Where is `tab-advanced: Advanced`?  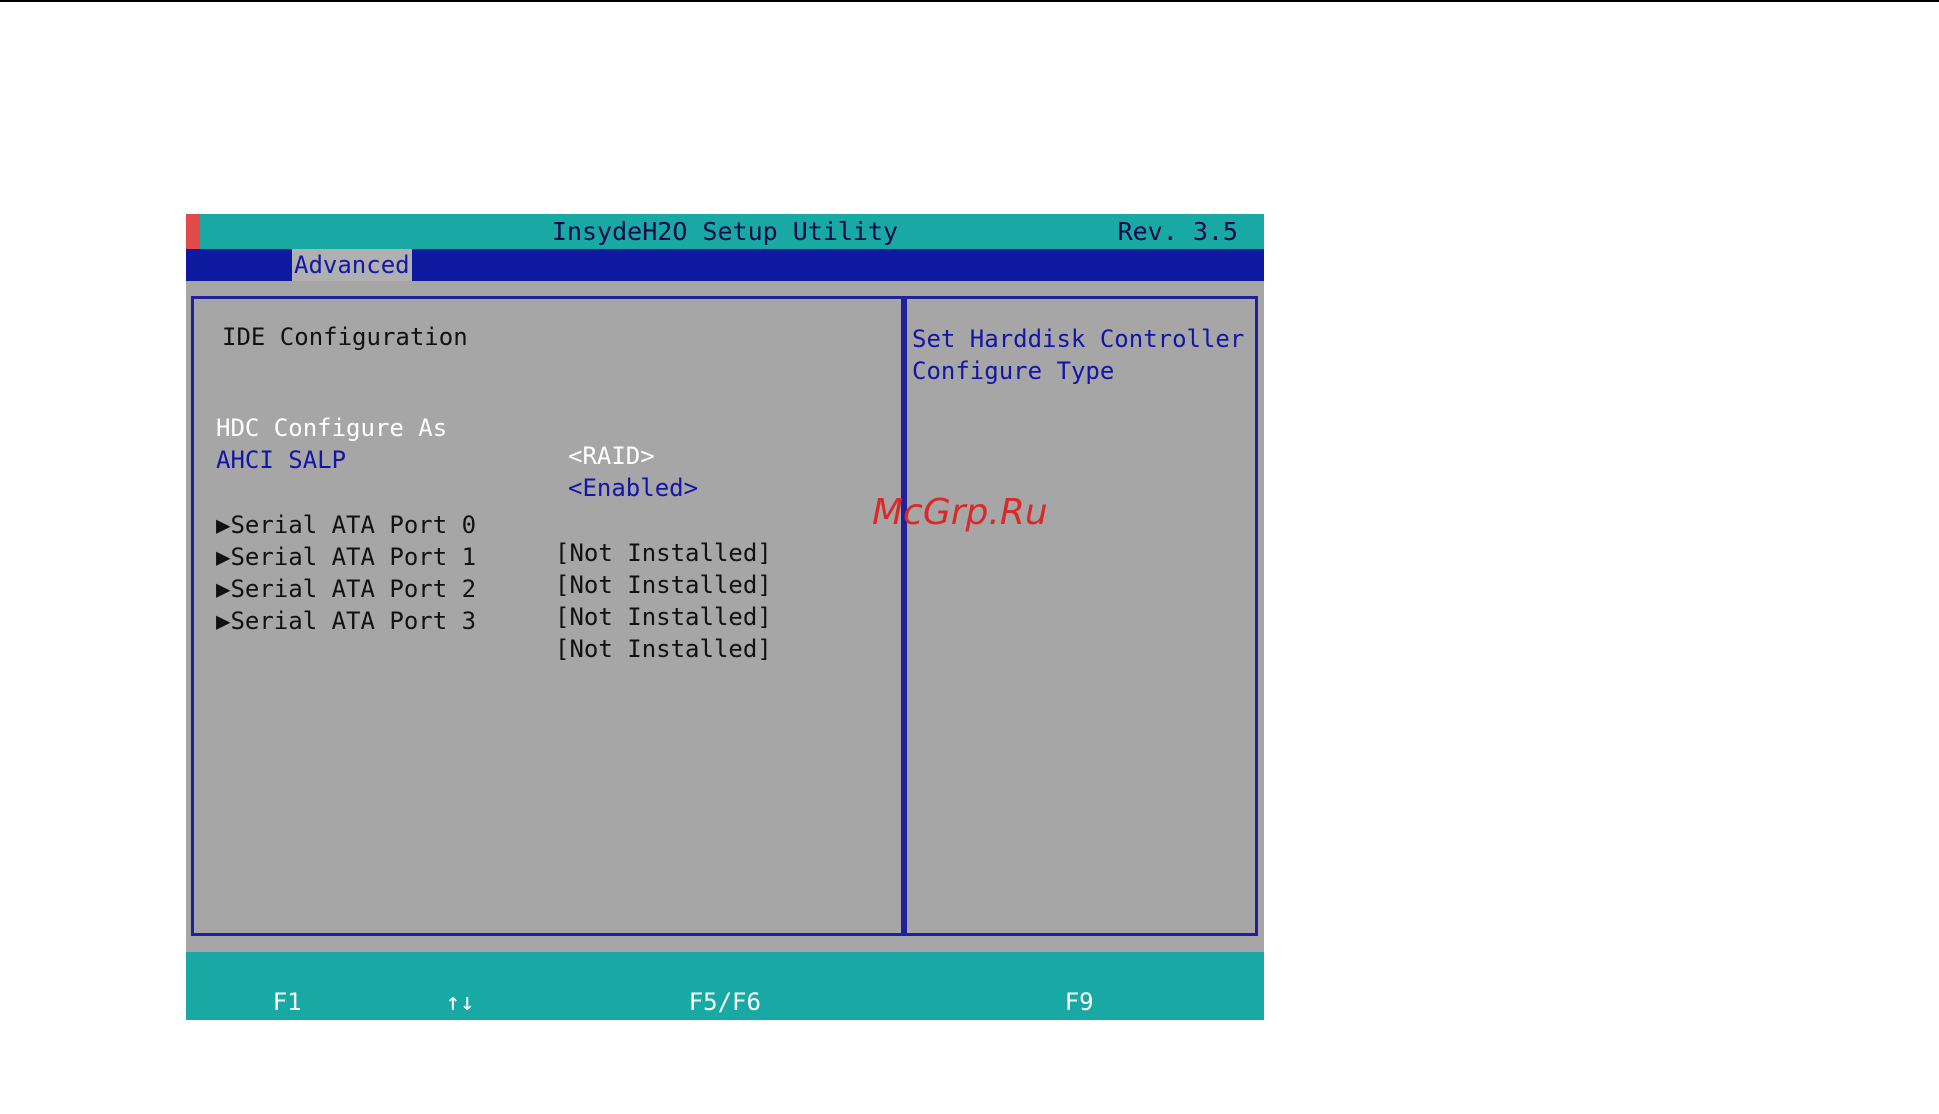
tab-advanced: Advanced is located at coordinates (352, 265).